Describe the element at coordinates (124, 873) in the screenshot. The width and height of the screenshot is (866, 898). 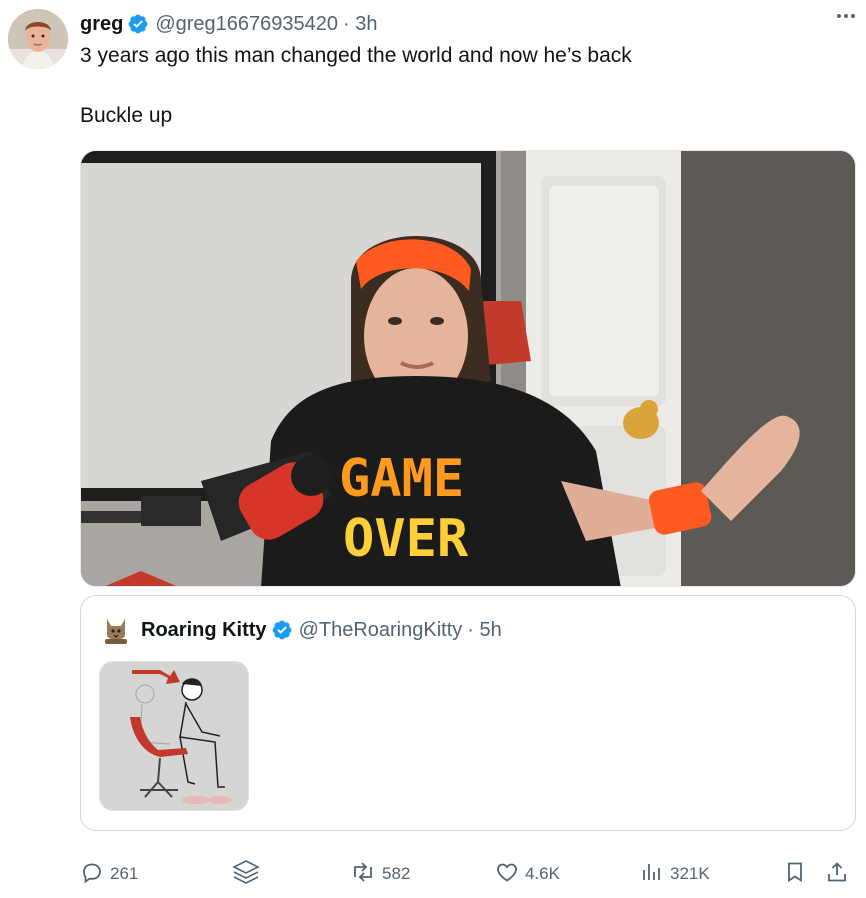
I see `reply-count: 261` at that location.